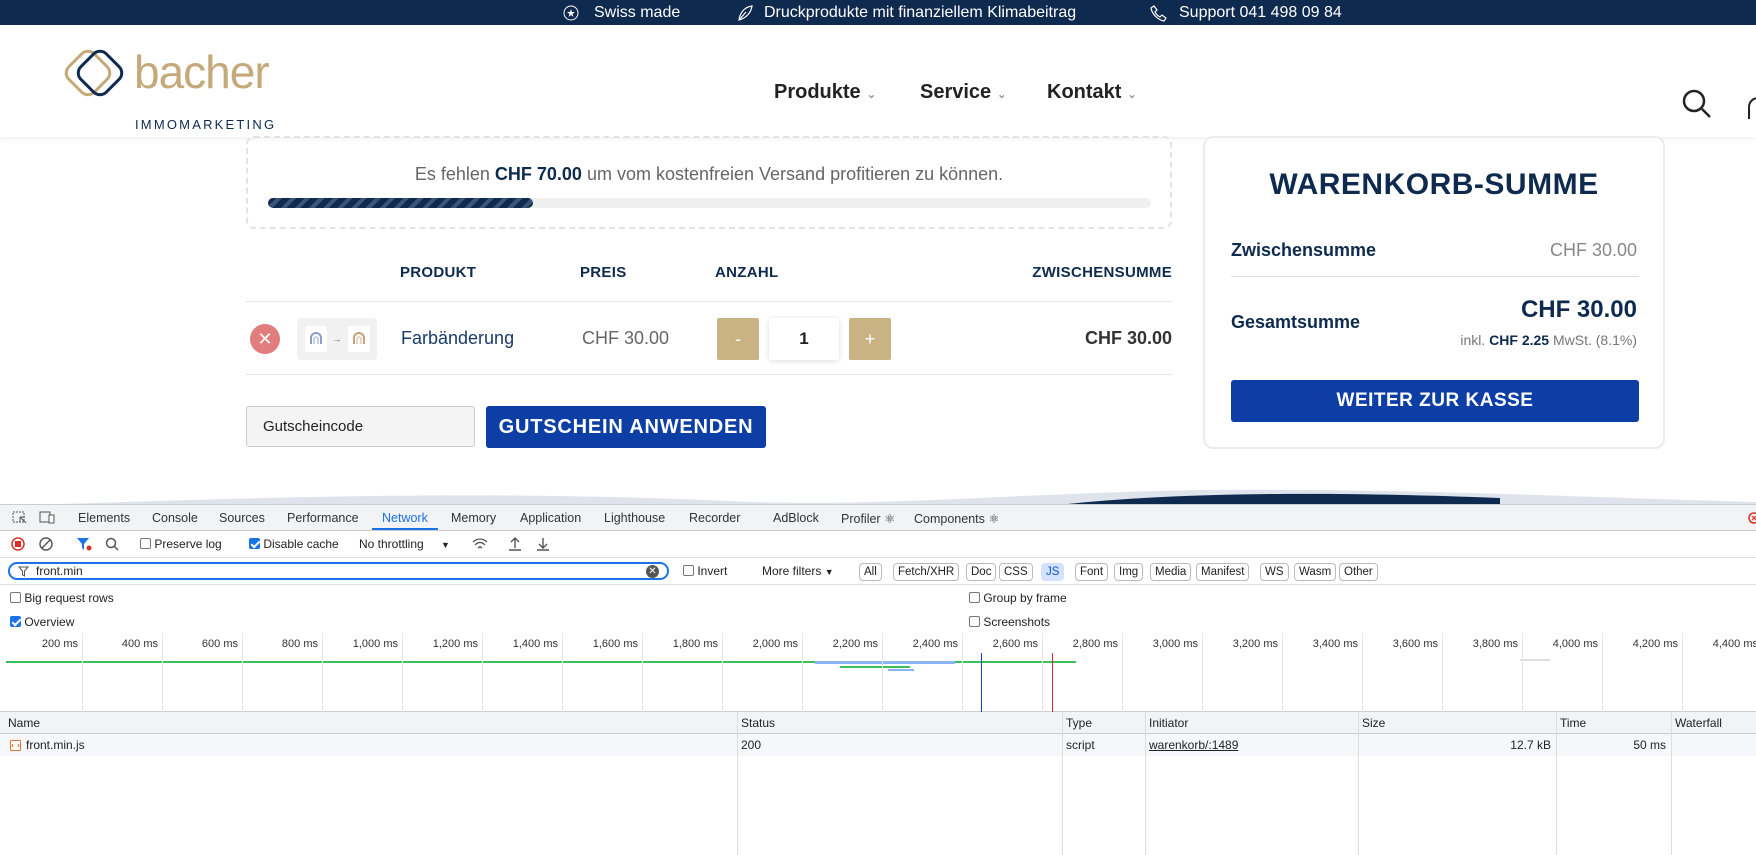 This screenshot has height=855, width=1756. Describe the element at coordinates (338, 571) in the screenshot. I see `filter-input: front.min ✕` at that location.